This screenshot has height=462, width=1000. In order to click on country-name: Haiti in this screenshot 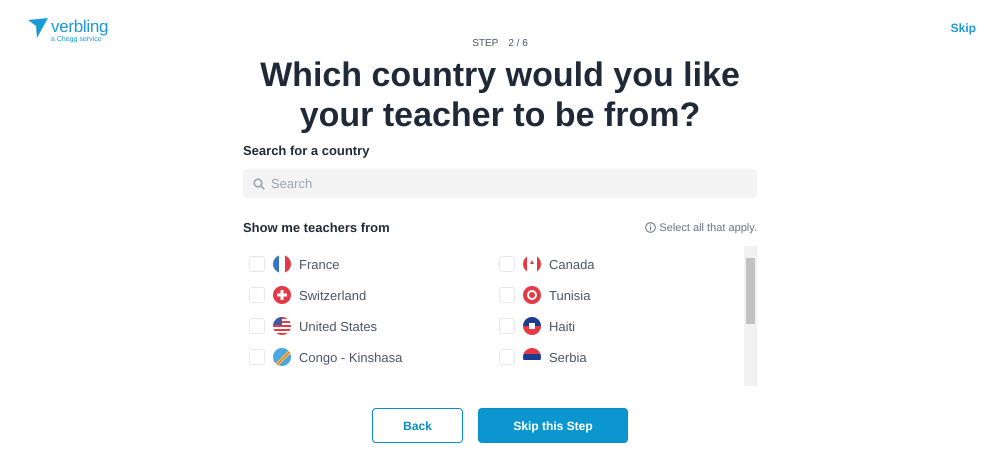, I will do `click(562, 326)`.